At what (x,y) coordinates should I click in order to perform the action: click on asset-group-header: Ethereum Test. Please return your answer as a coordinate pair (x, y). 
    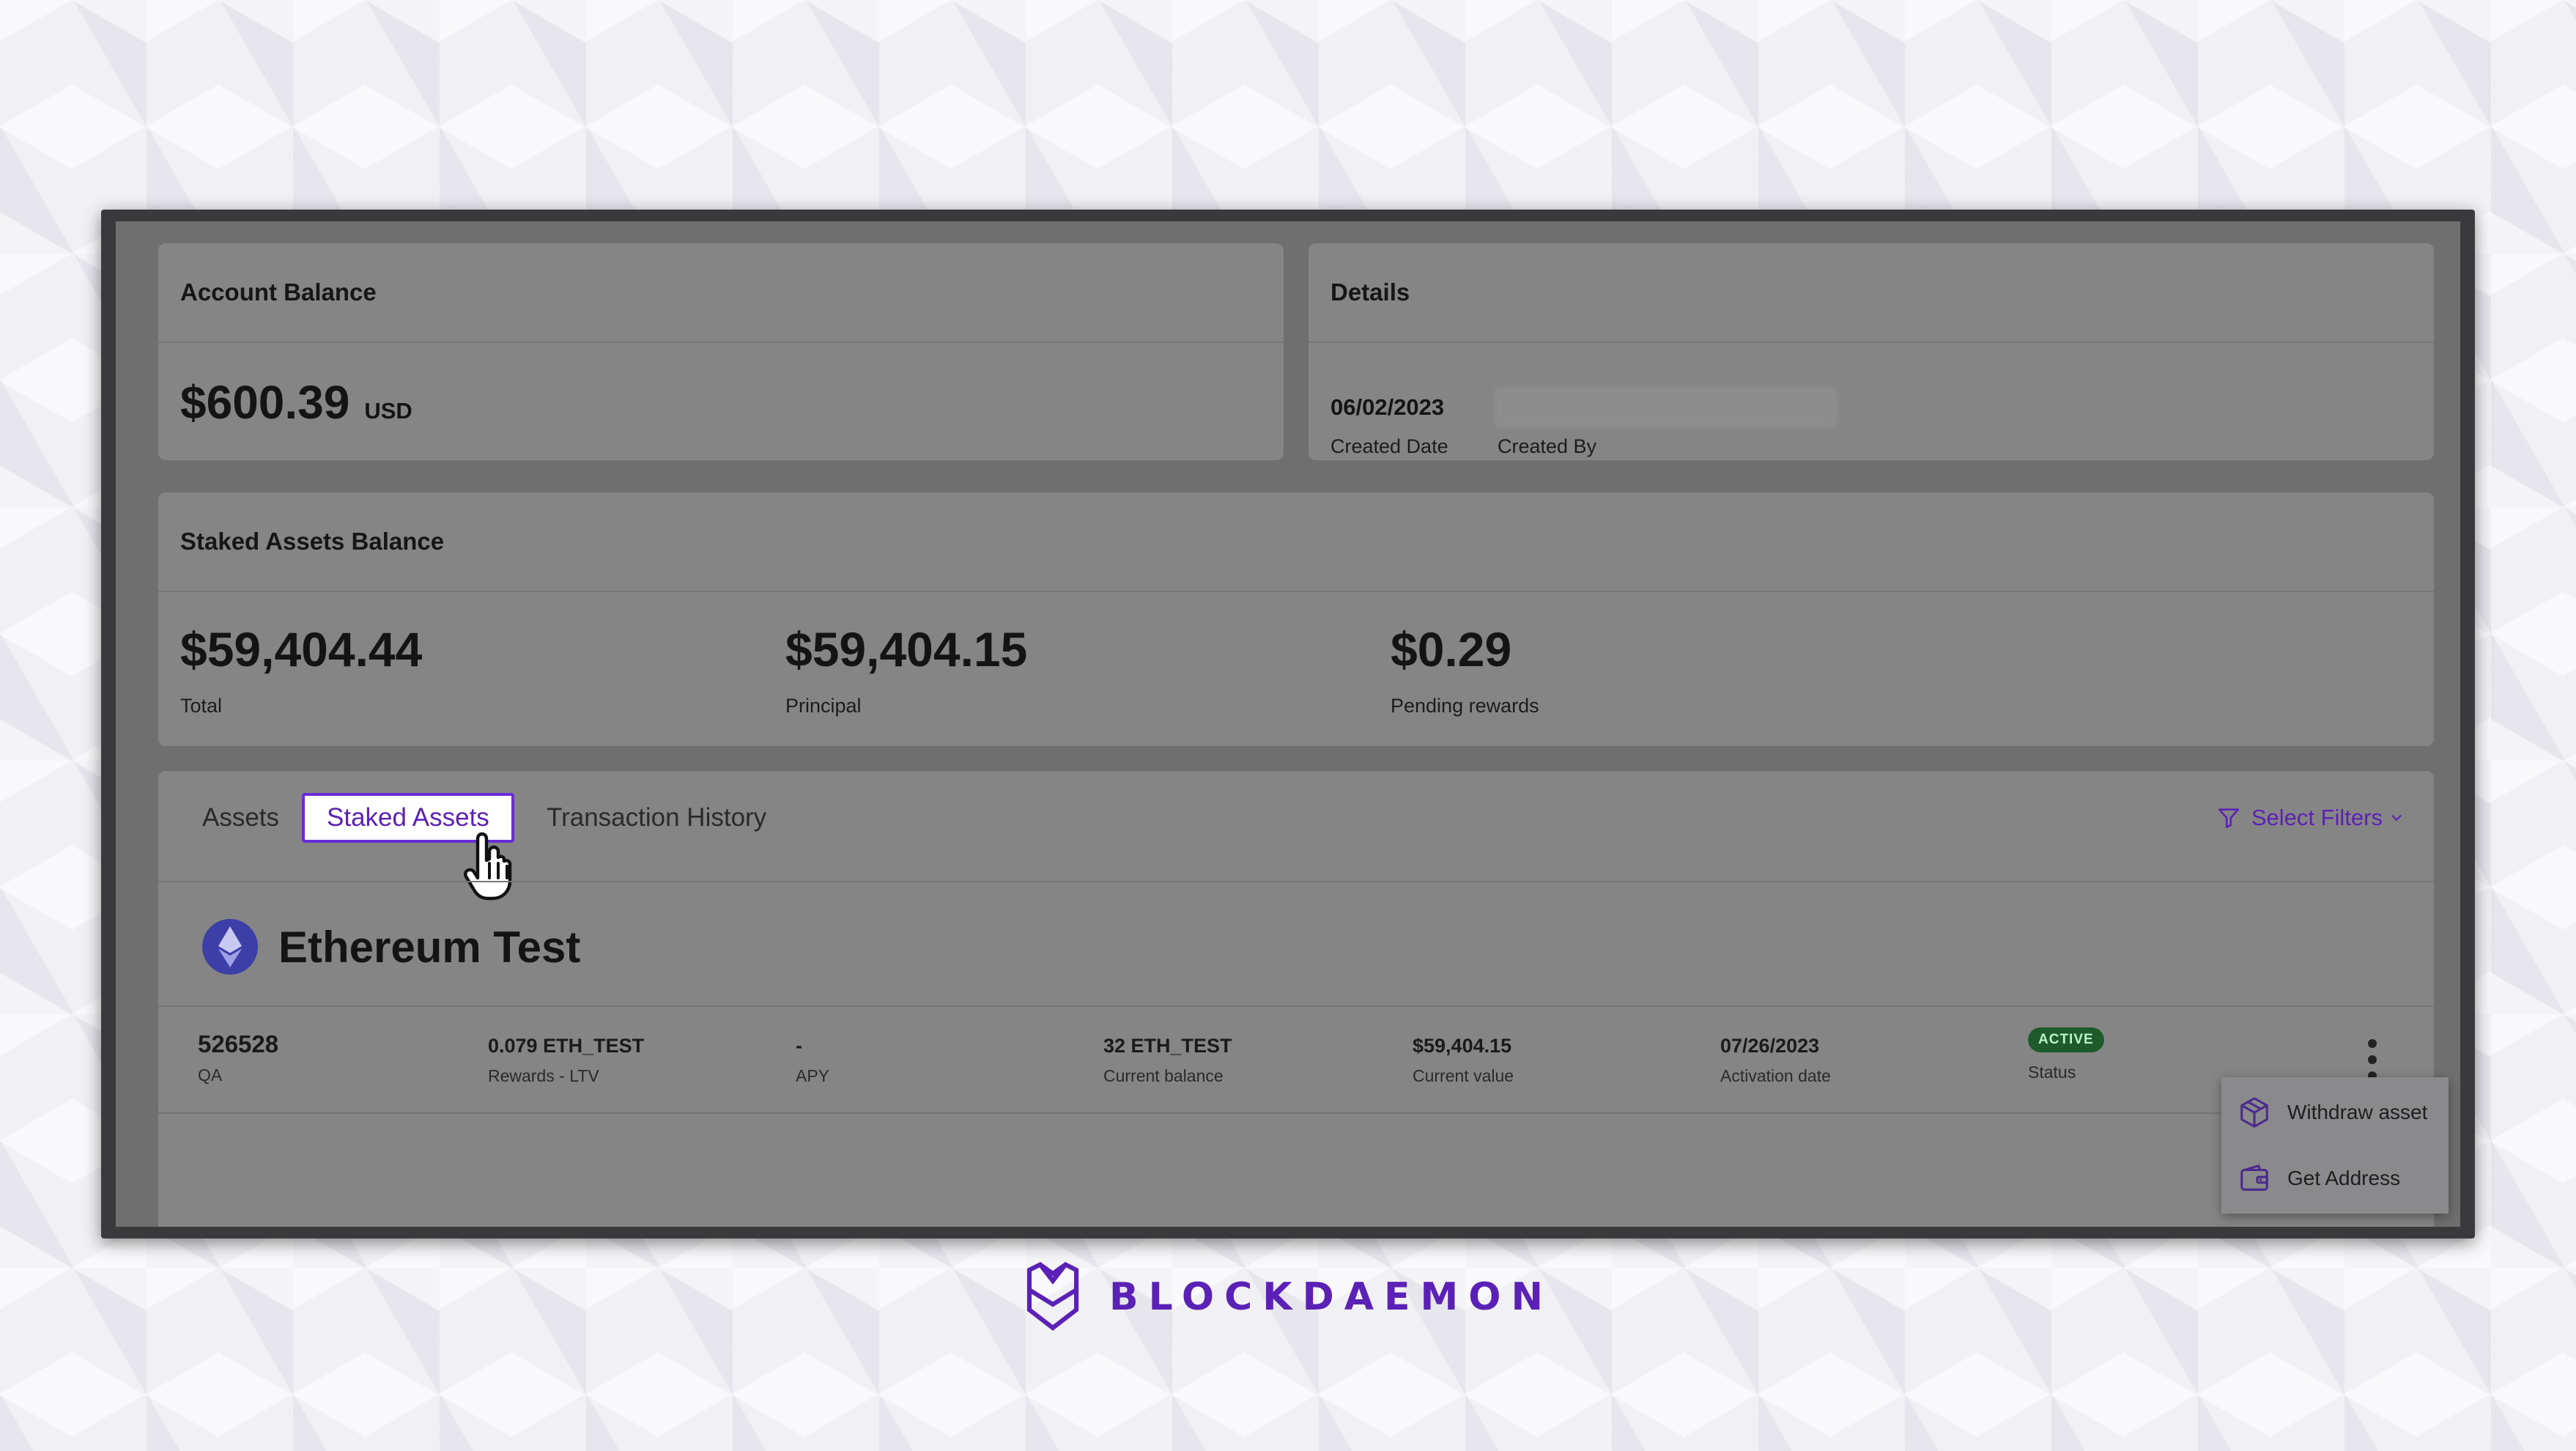
    Looking at the image, I should click on (390, 947).